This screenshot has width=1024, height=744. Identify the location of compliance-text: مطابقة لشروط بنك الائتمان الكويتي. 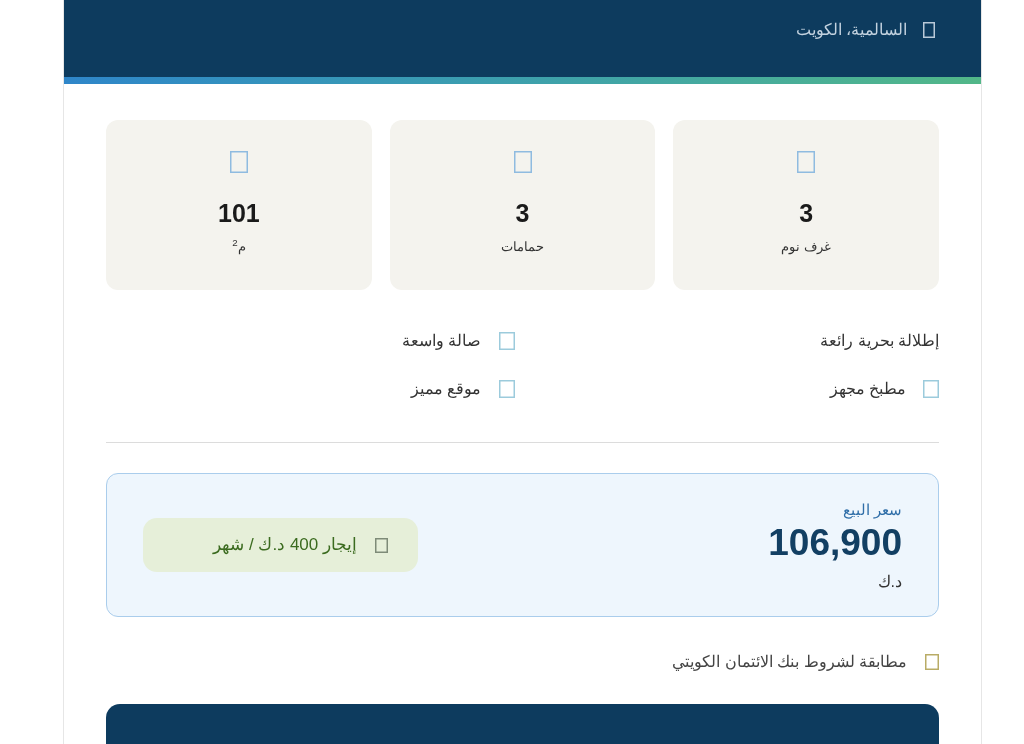
(789, 662).